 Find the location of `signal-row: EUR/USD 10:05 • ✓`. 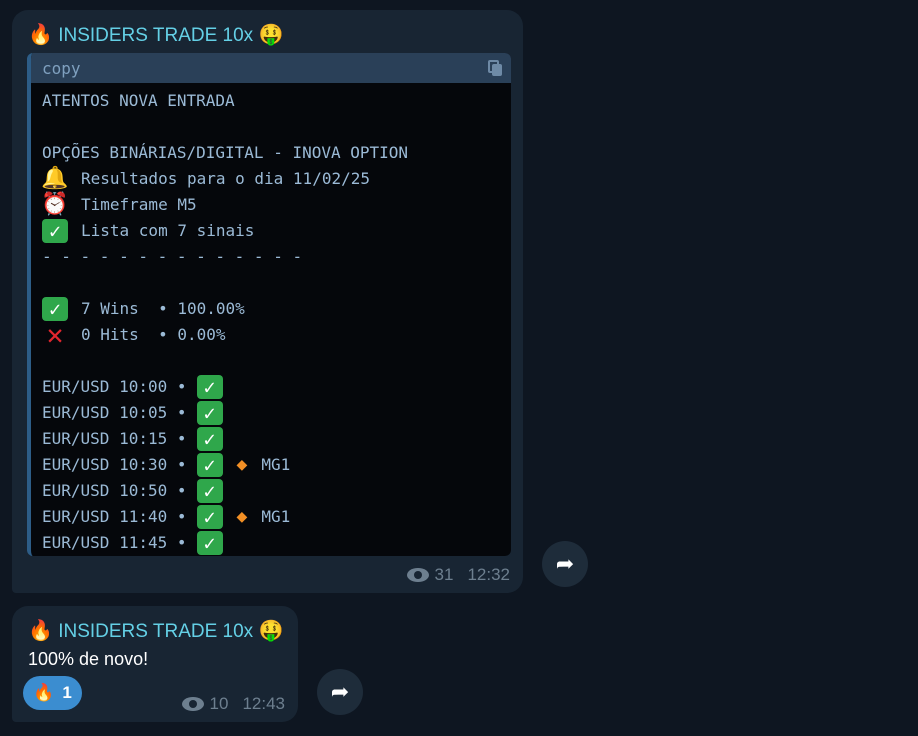

signal-row: EUR/USD 10:05 • ✓ is located at coordinates (270, 413).